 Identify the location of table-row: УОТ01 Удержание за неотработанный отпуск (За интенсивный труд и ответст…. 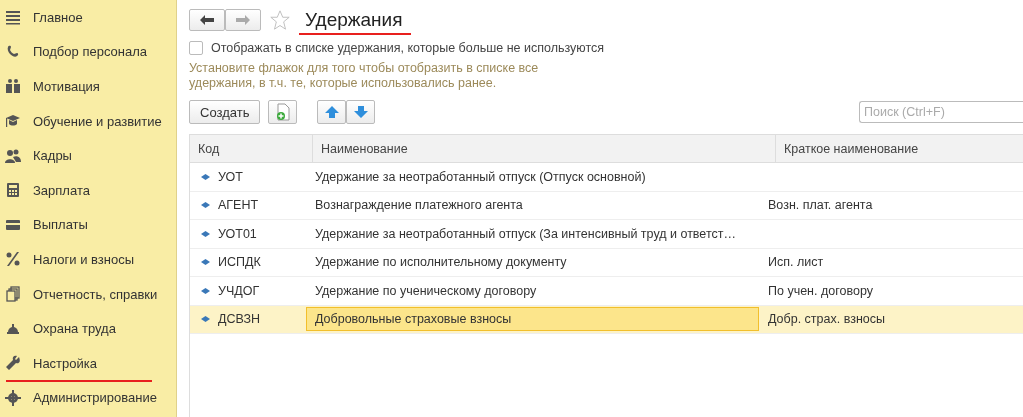
(606, 234).